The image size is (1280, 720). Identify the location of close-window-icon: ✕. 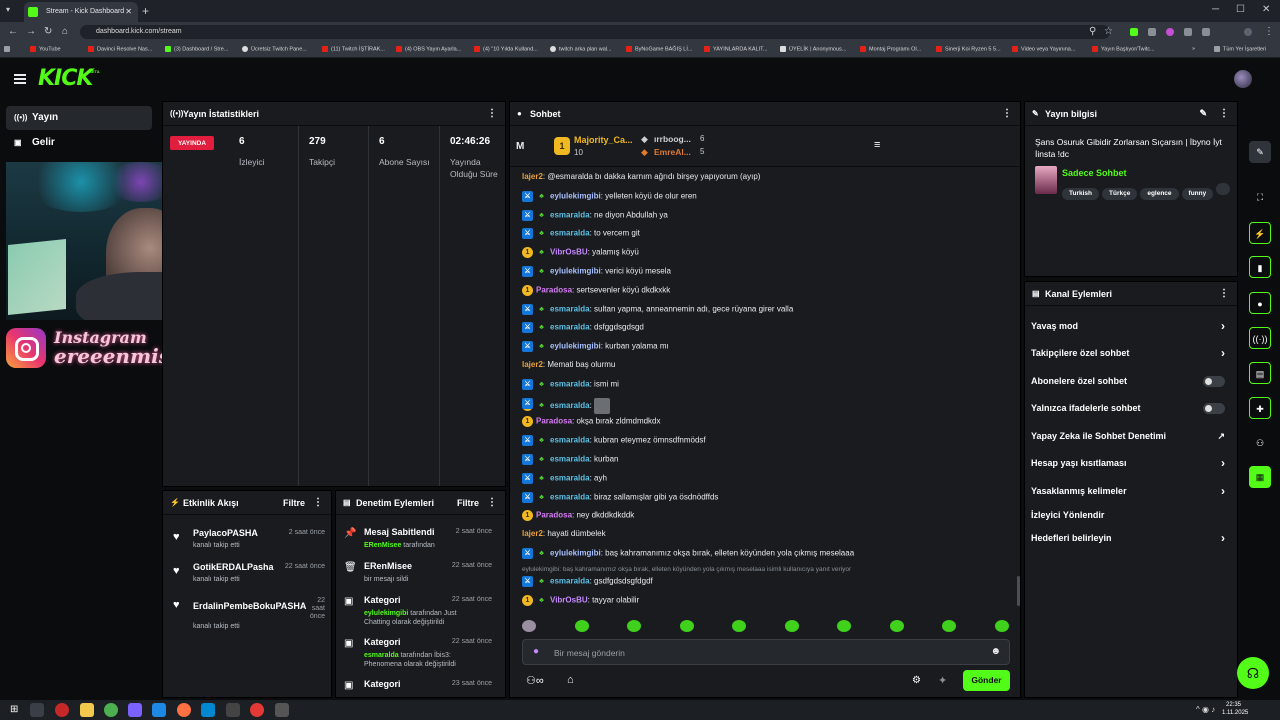
(1266, 9).